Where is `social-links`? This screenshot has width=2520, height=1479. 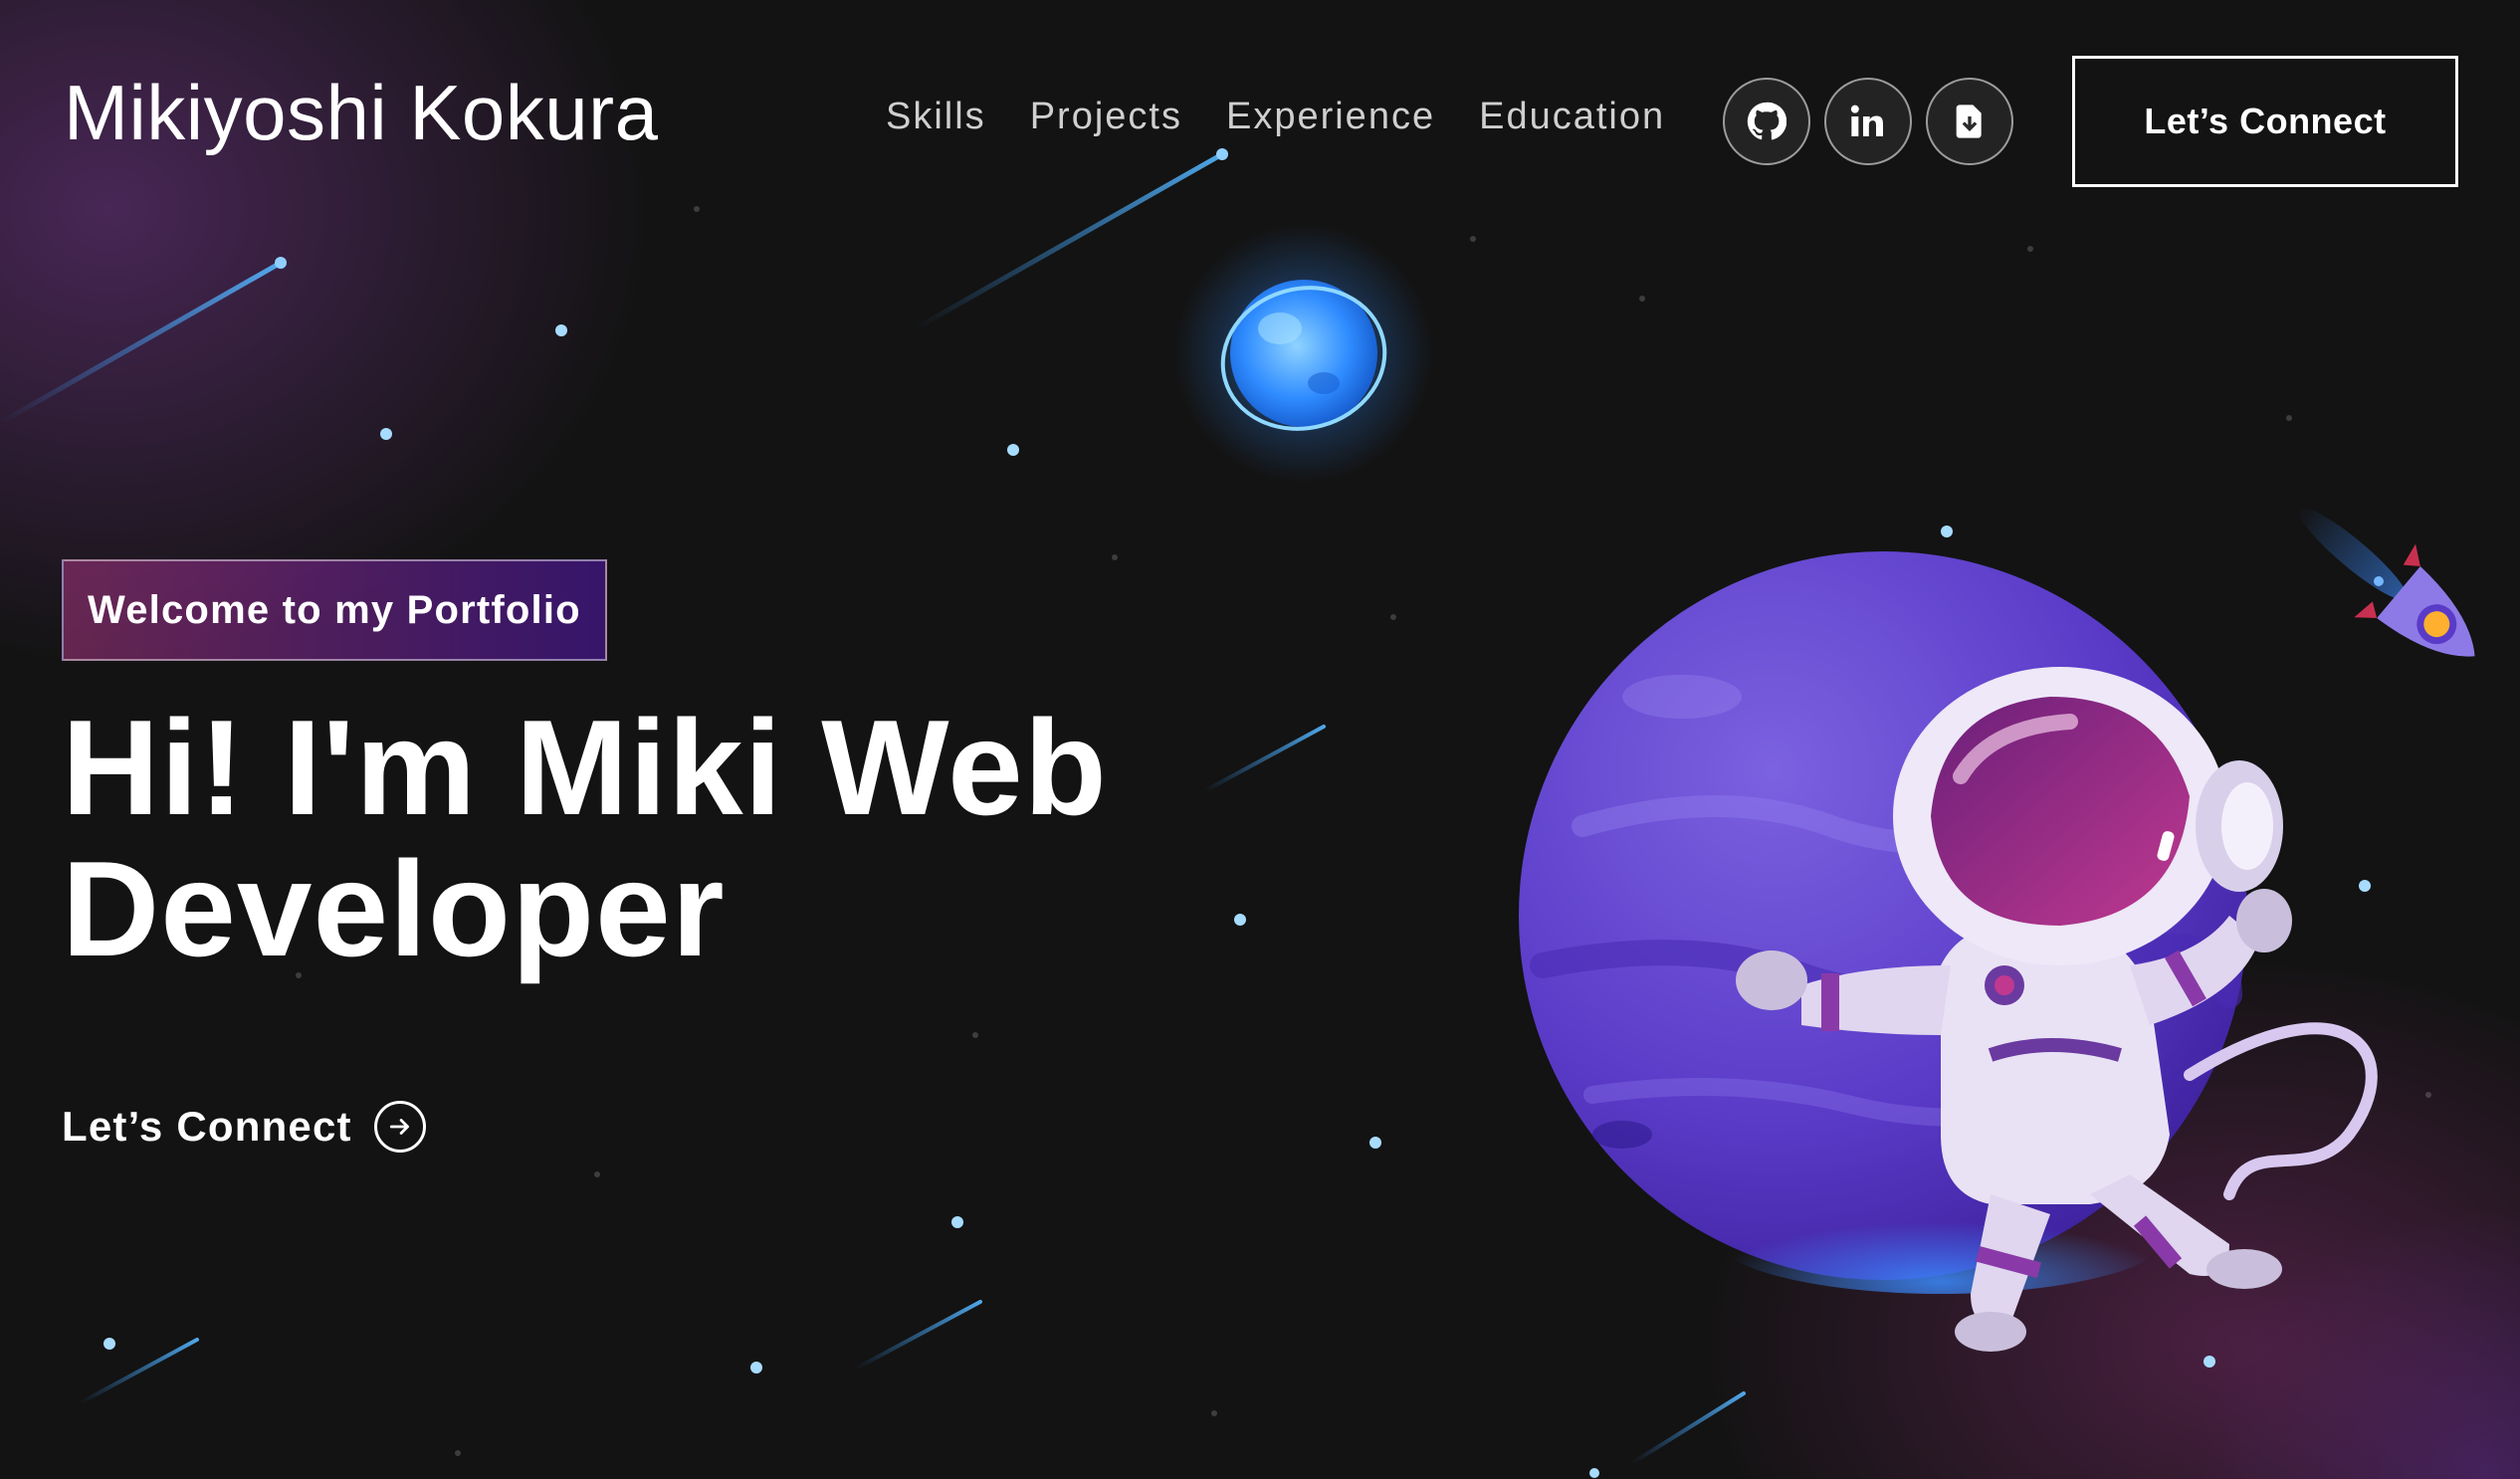 social-links is located at coordinates (1868, 121).